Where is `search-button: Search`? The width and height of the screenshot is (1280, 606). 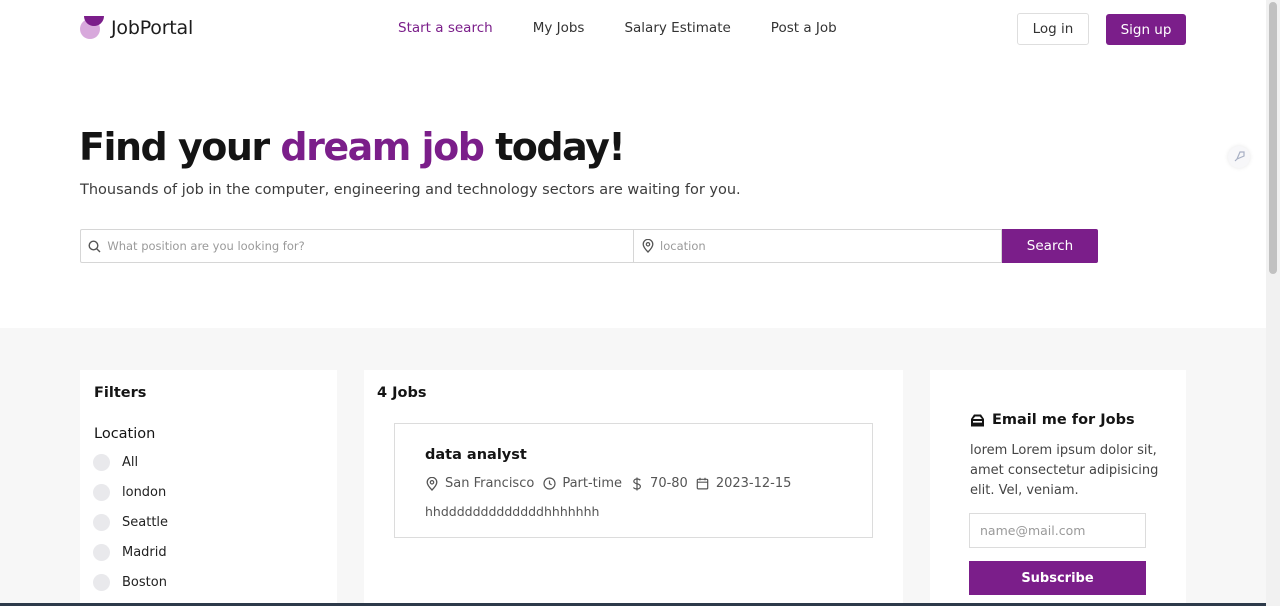
search-button: Search is located at coordinates (1050, 246).